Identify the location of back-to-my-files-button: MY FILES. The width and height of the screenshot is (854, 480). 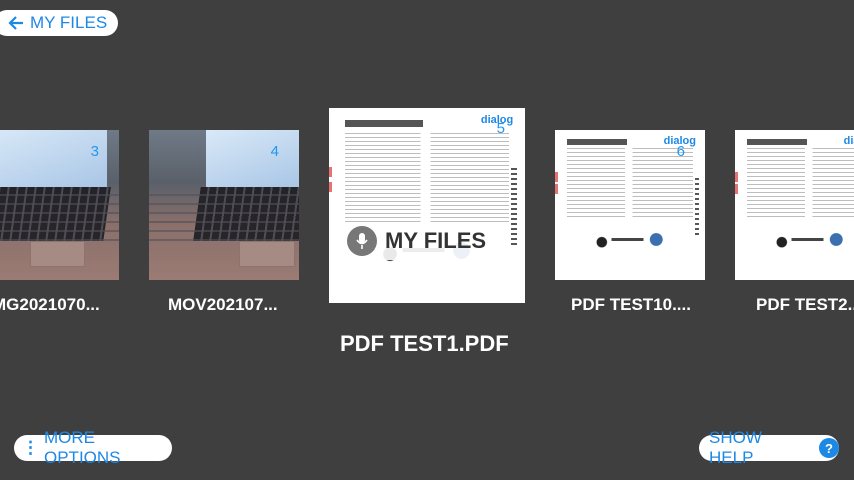
(59, 23).